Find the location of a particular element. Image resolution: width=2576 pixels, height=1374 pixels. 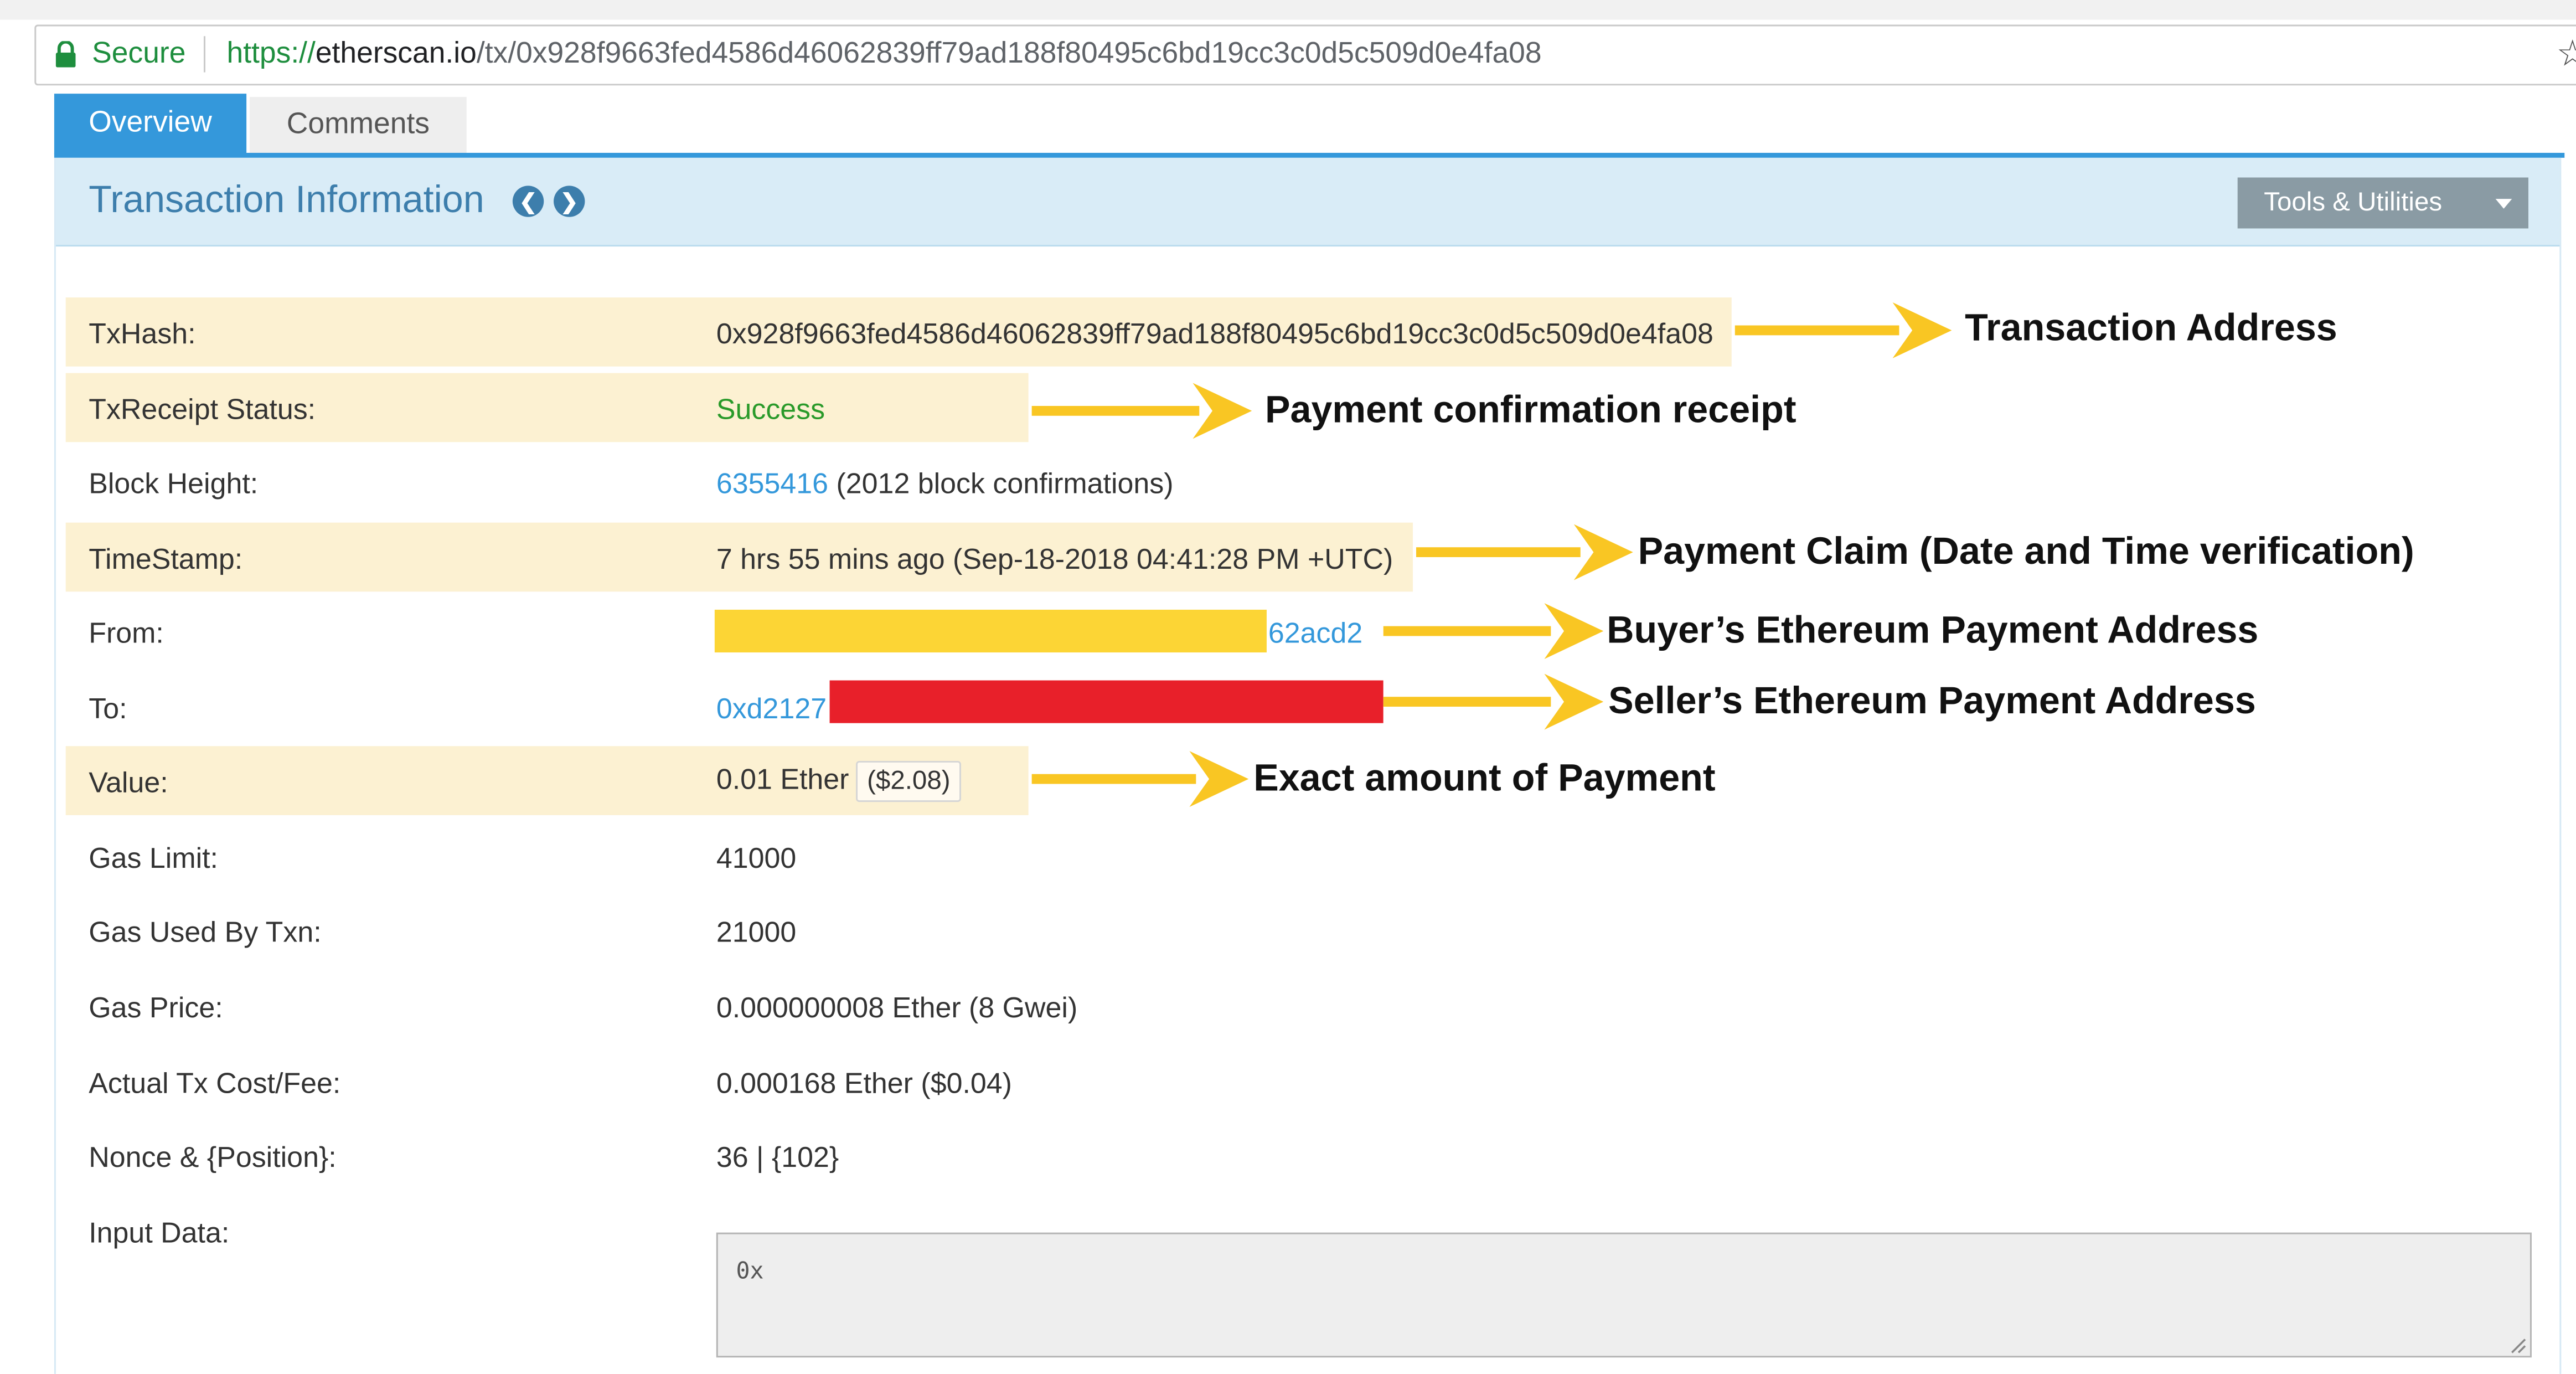

nonce-value: 36 | {102} is located at coordinates (777, 1157).